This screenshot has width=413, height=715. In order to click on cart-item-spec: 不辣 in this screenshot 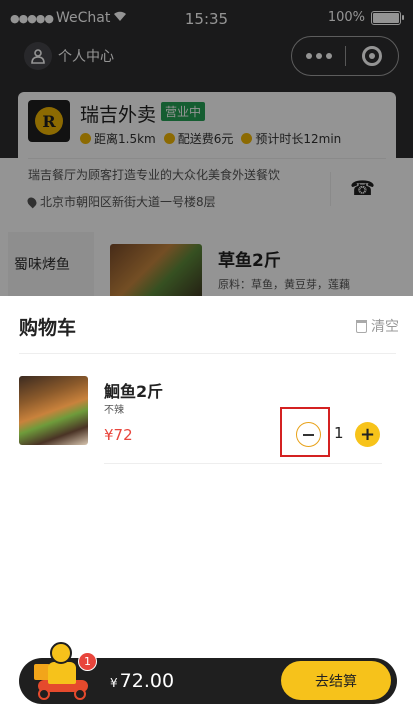, I will do `click(114, 410)`.